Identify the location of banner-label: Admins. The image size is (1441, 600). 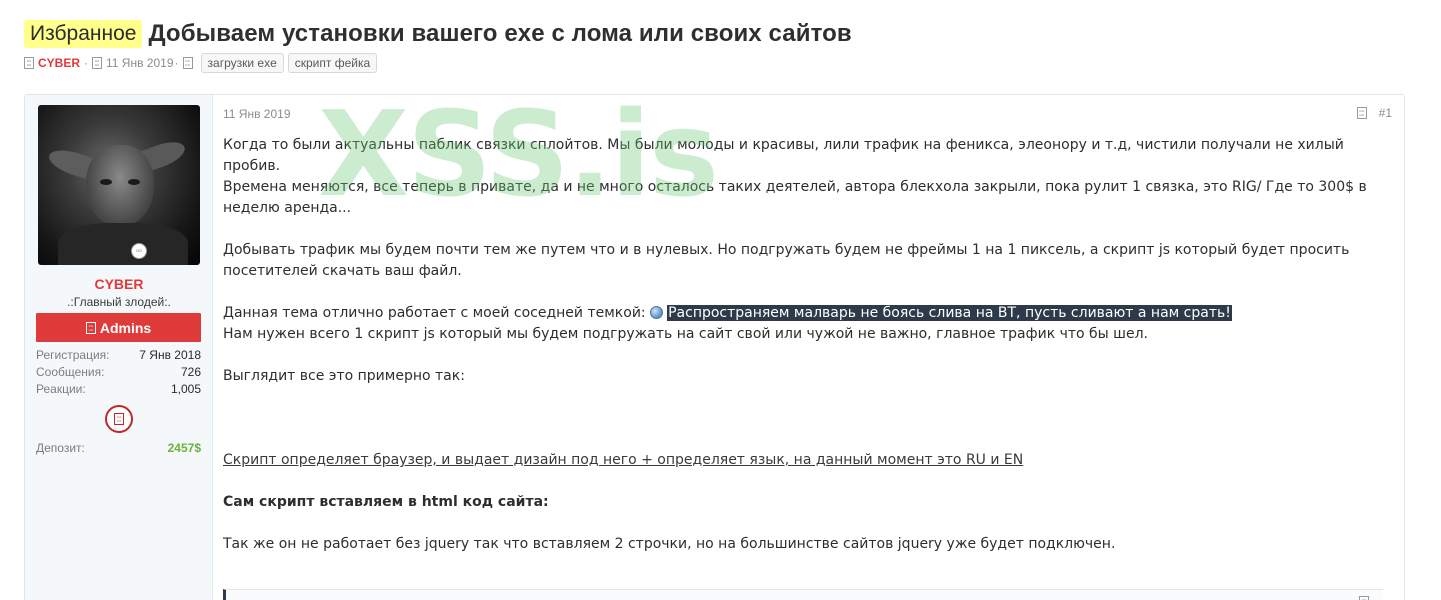
(125, 327).